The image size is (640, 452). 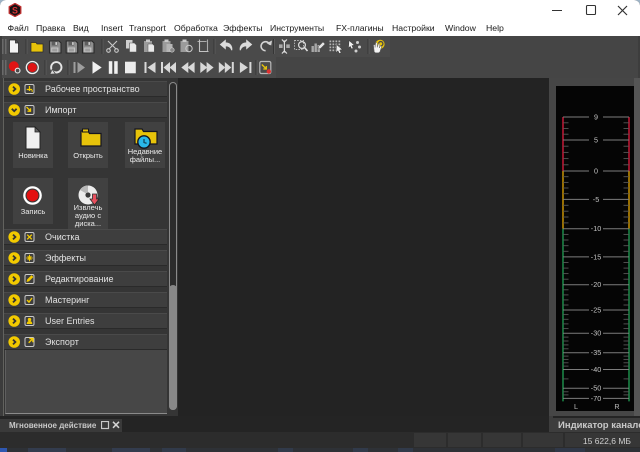 What do you see at coordinates (596, 309) in the screenshot?
I see `svg-text: -25` at bounding box center [596, 309].